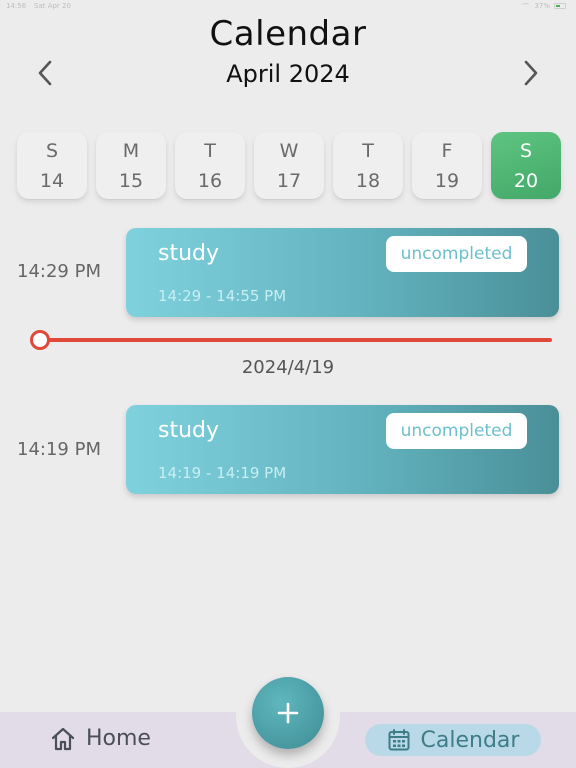  I want to click on plus-icon, so click(288, 713).